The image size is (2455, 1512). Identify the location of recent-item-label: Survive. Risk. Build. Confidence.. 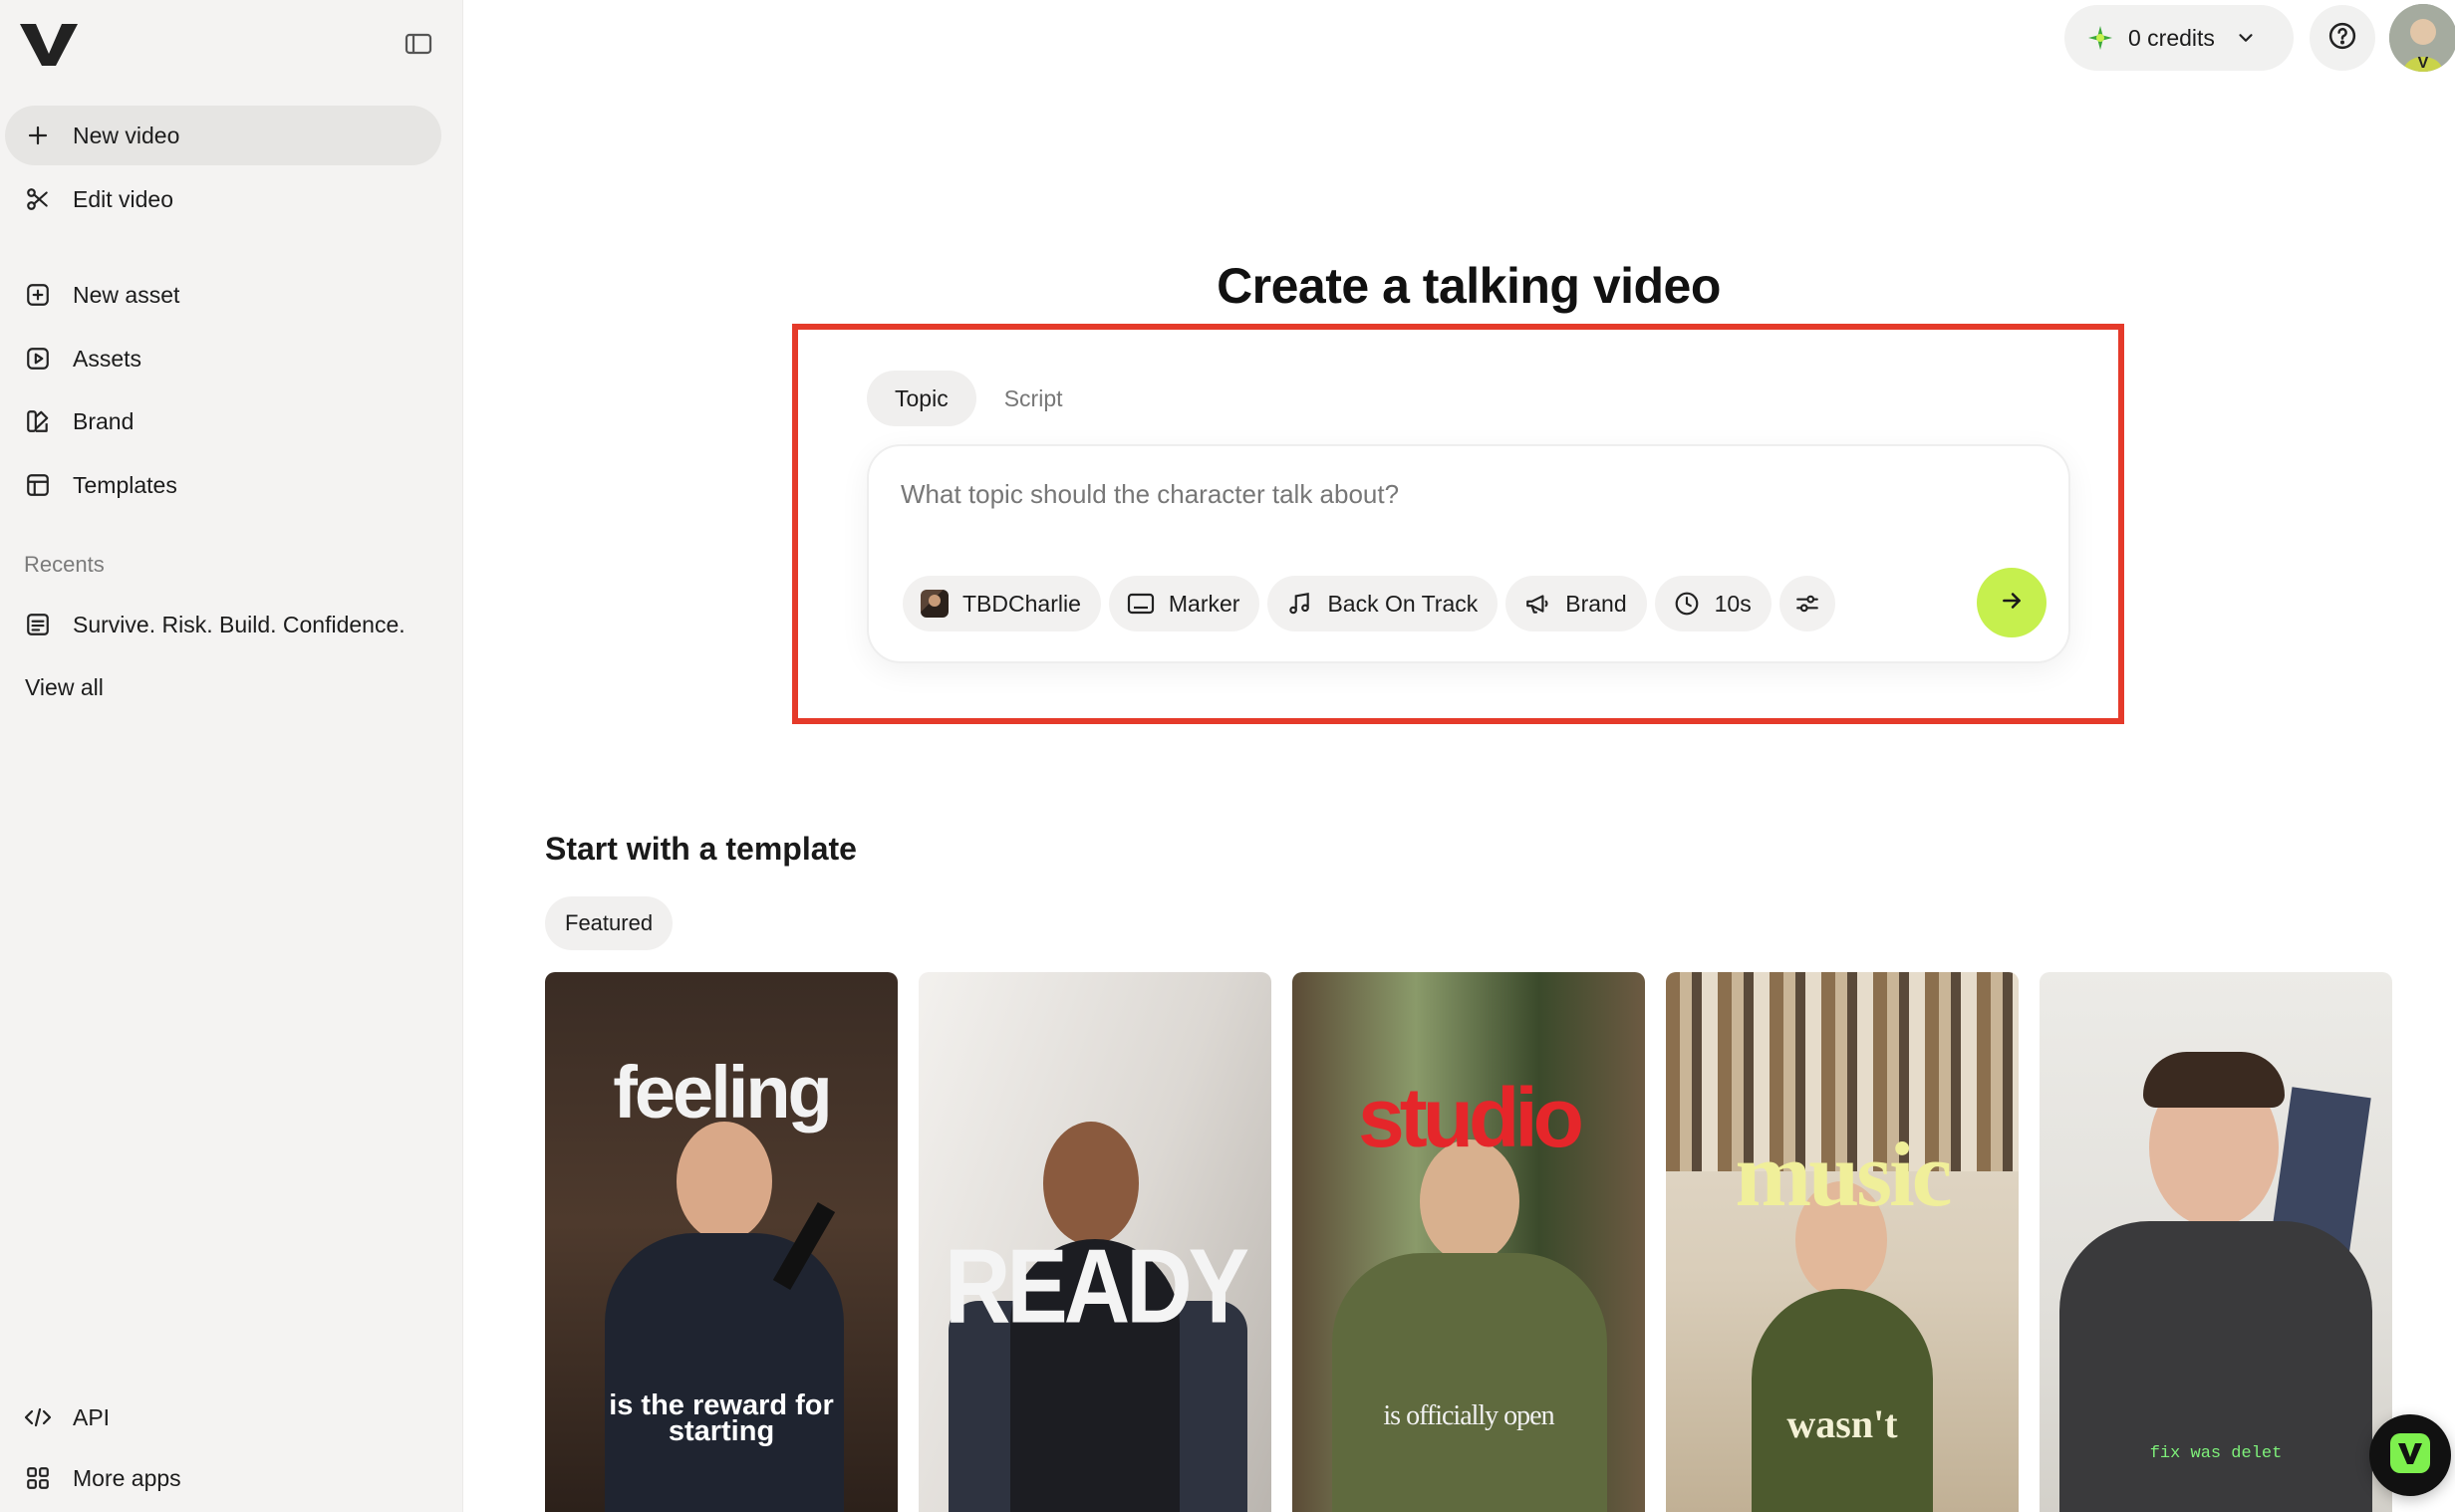
(239, 624).